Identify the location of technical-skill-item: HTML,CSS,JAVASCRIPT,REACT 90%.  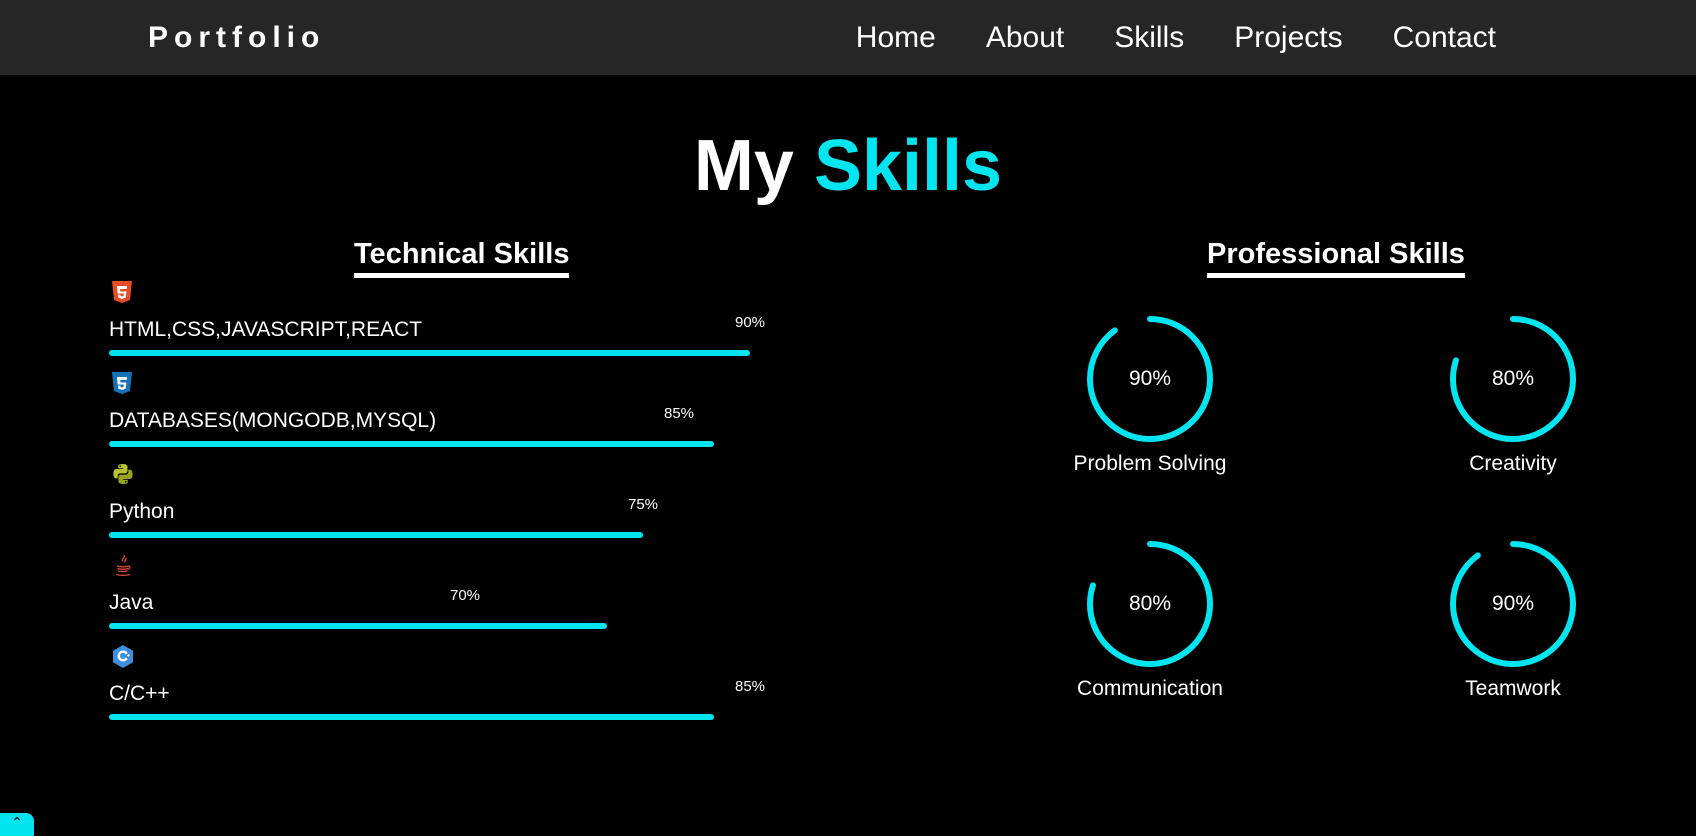
(439, 325).